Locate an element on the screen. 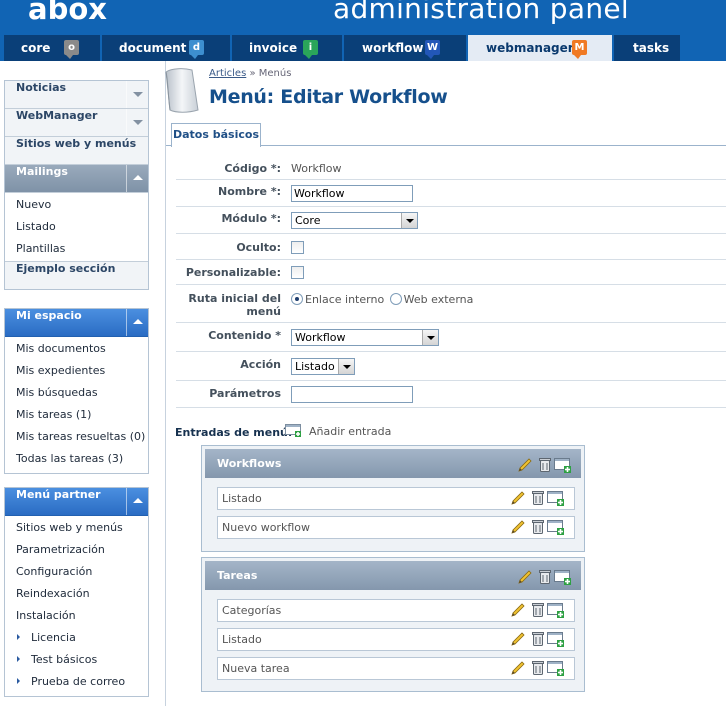  web-externa-radio is located at coordinates (395, 299).